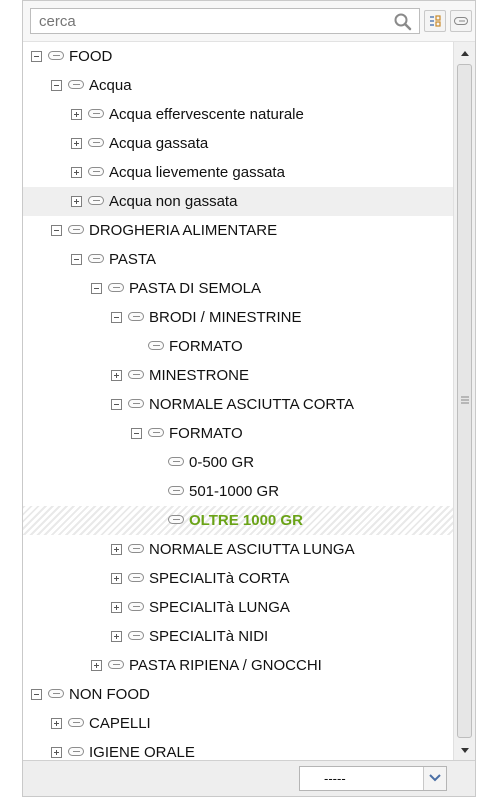  Describe the element at coordinates (234, 491) in the screenshot. I see `tree-node-label: 501-1000 GR` at that location.